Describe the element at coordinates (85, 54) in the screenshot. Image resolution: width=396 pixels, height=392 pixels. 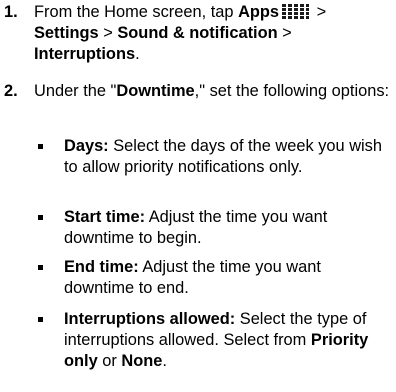
I see `interruptions-label: Interruptions` at that location.